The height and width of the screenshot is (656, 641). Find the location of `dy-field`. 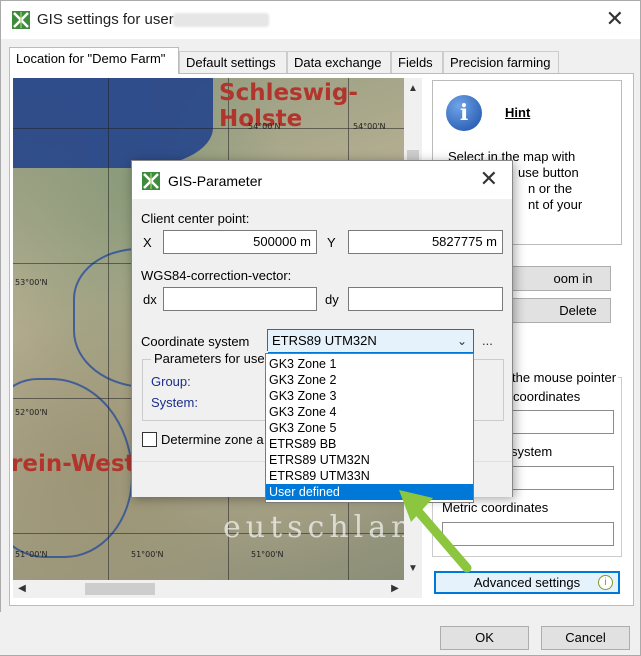

dy-field is located at coordinates (425, 299).